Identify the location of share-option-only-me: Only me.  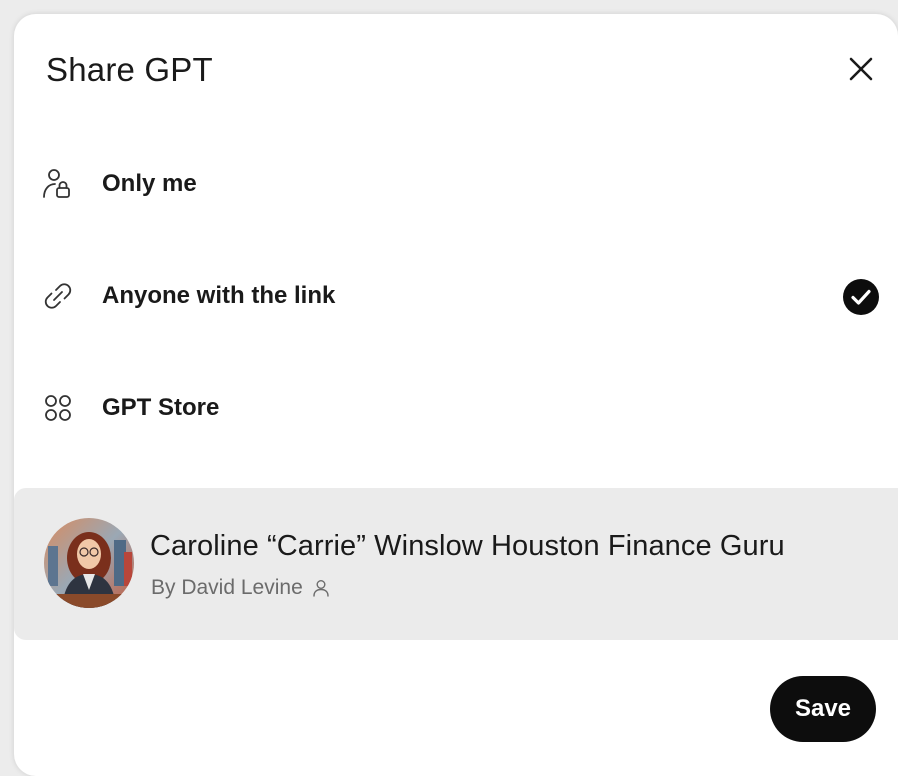
(460, 184).